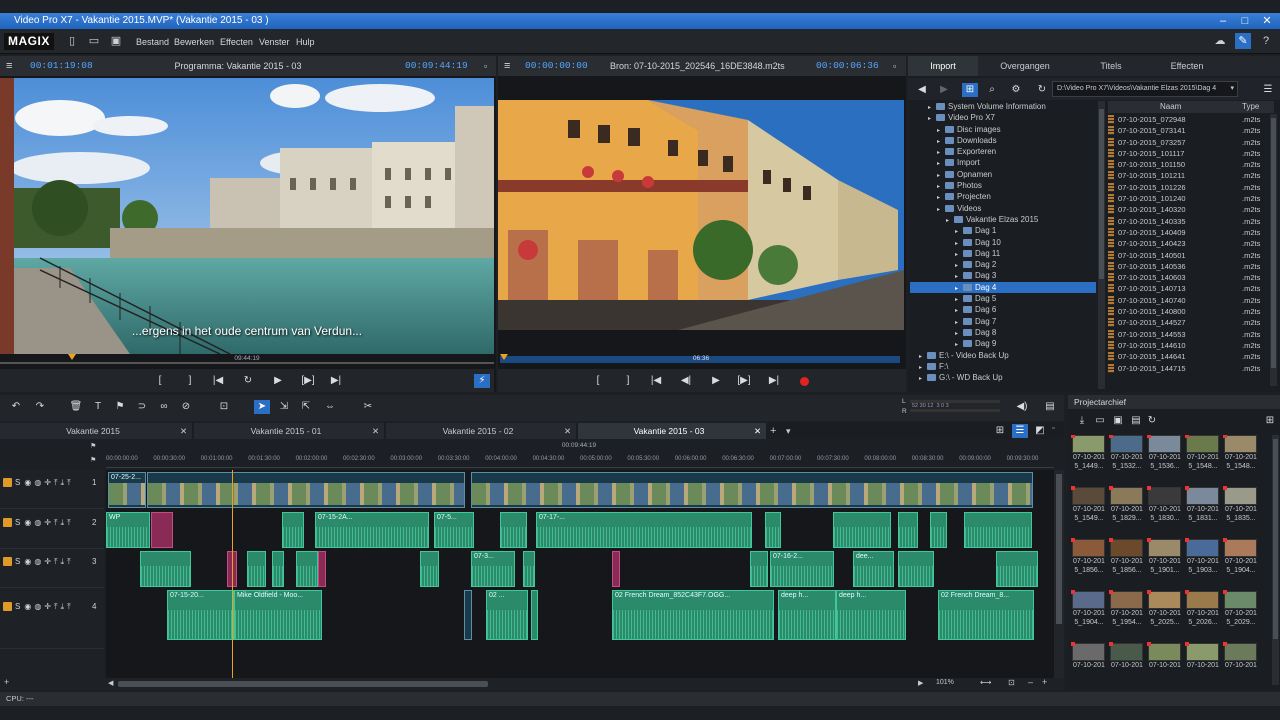 The image size is (1280, 720). Describe the element at coordinates (1000, 431) in the screenshot. I see `grid-view-icon: ⊞` at that location.